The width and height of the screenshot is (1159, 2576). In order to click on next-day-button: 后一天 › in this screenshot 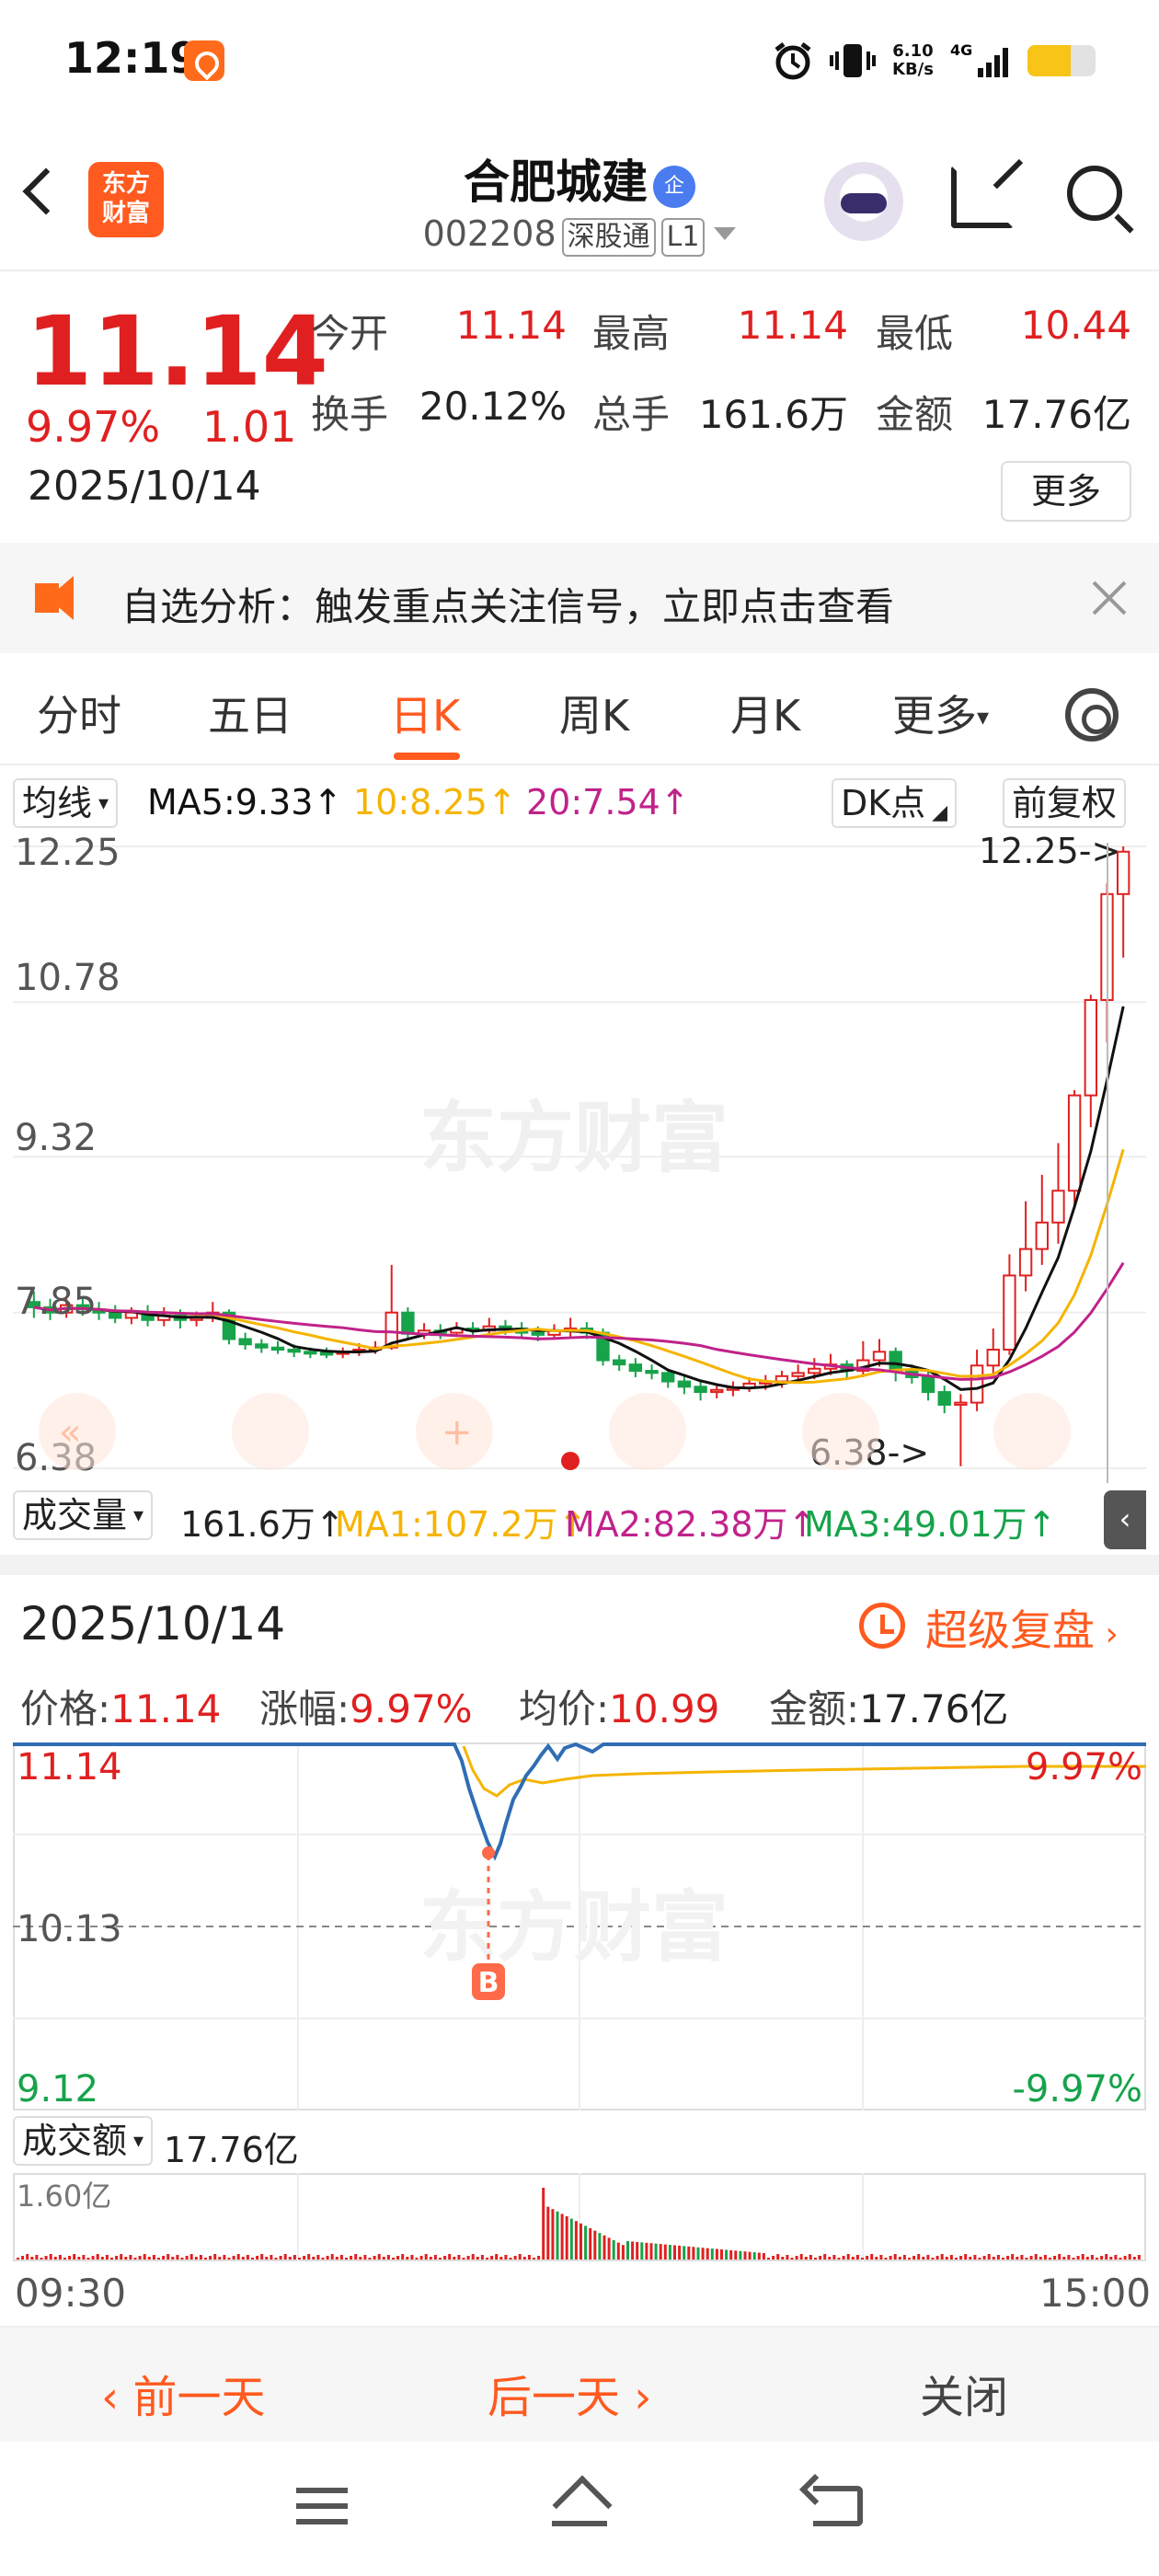, I will do `click(569, 2393)`.